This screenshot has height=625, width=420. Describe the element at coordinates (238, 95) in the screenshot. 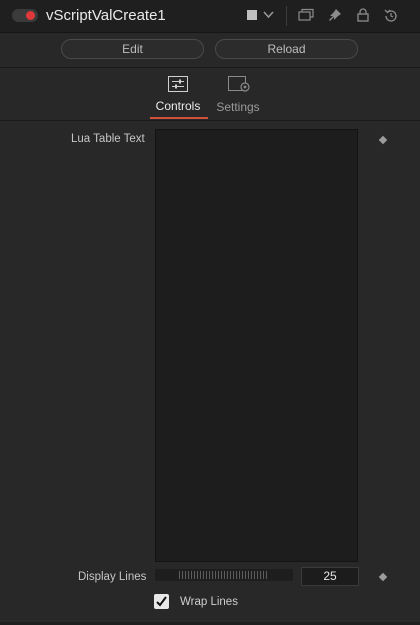

I see `tab-settings: Settings` at that location.